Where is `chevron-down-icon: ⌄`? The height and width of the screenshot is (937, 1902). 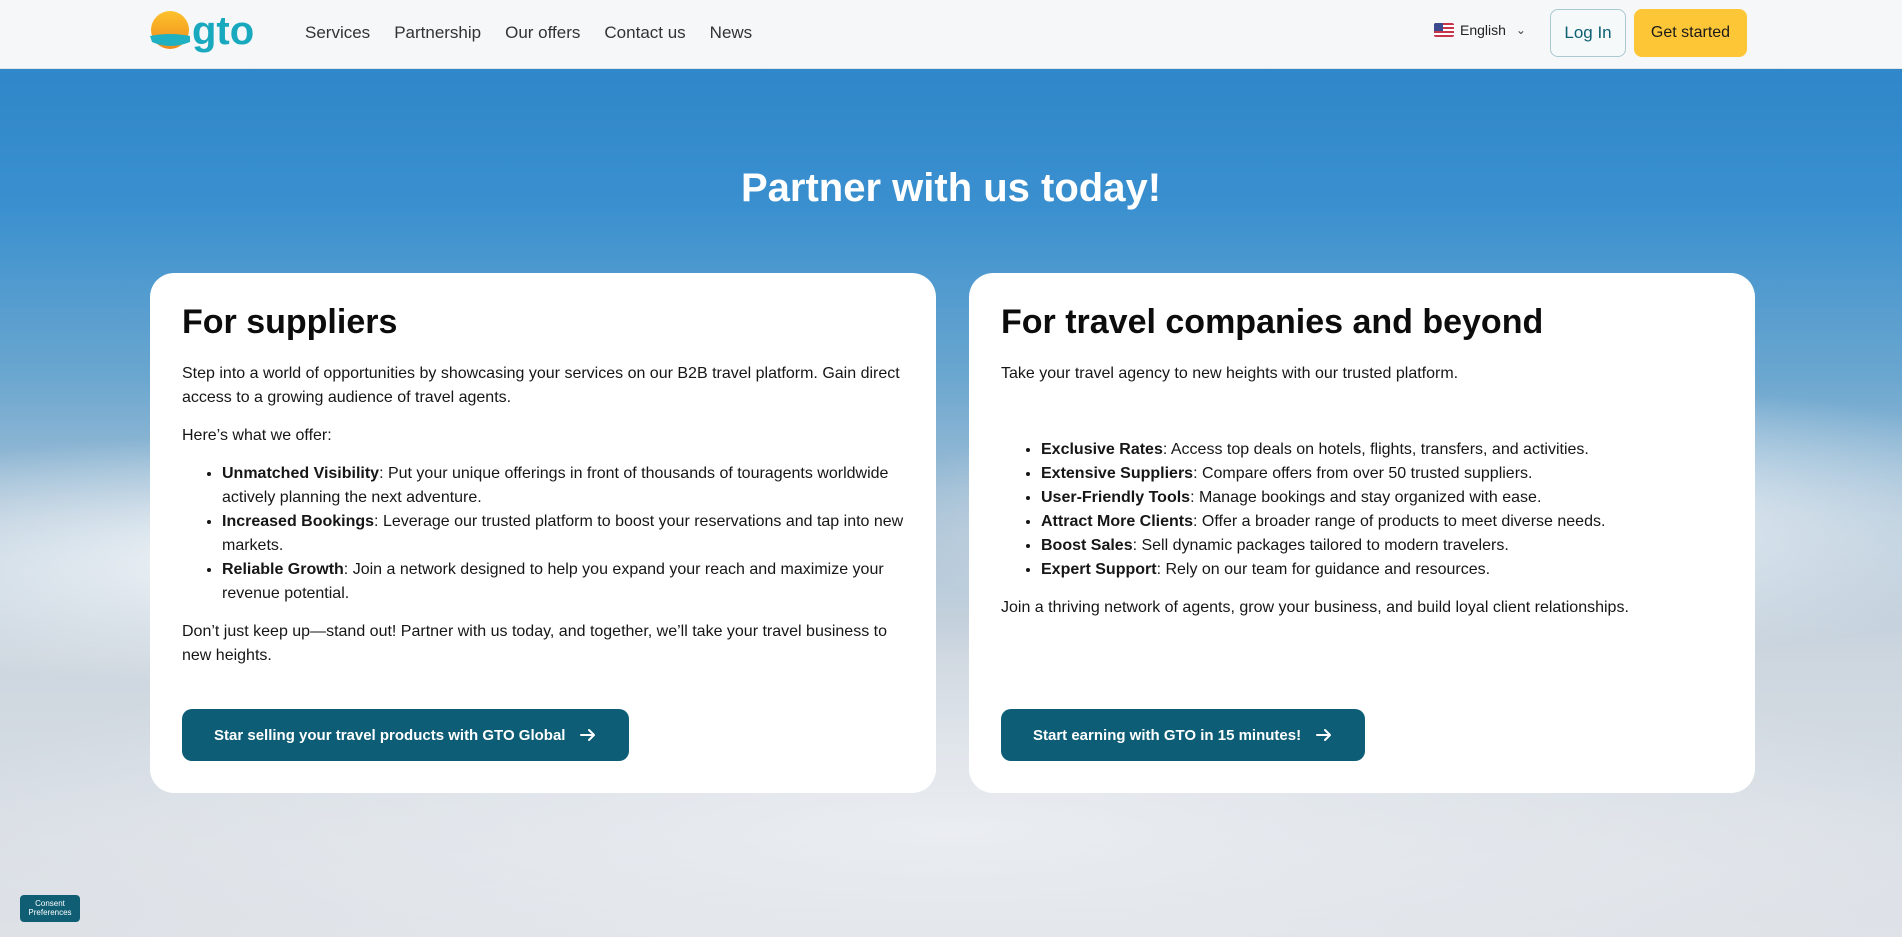
chevron-down-icon: ⌄ is located at coordinates (1520, 30).